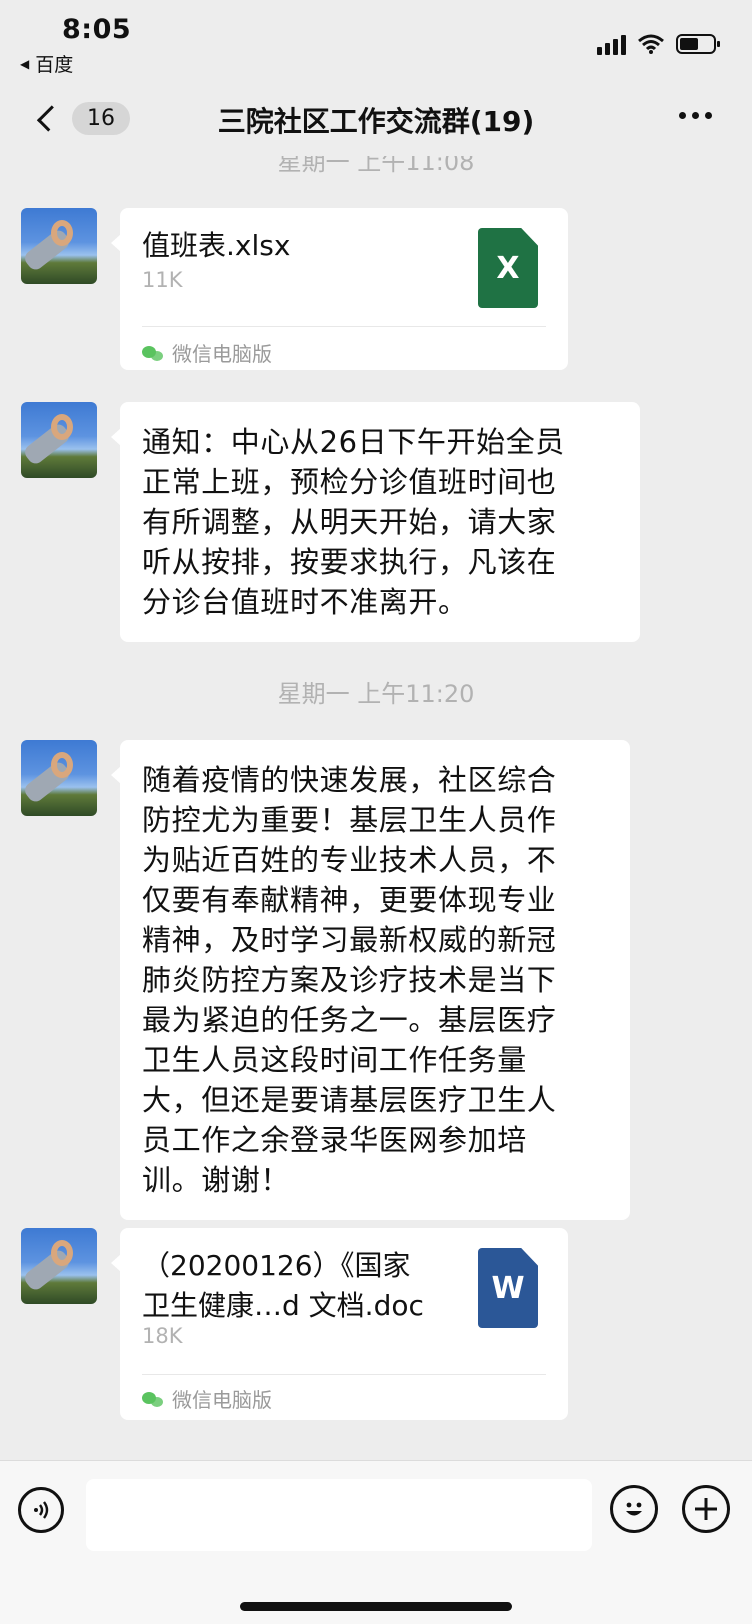 This screenshot has width=752, height=1624. I want to click on smiley-icon, so click(634, 1509).